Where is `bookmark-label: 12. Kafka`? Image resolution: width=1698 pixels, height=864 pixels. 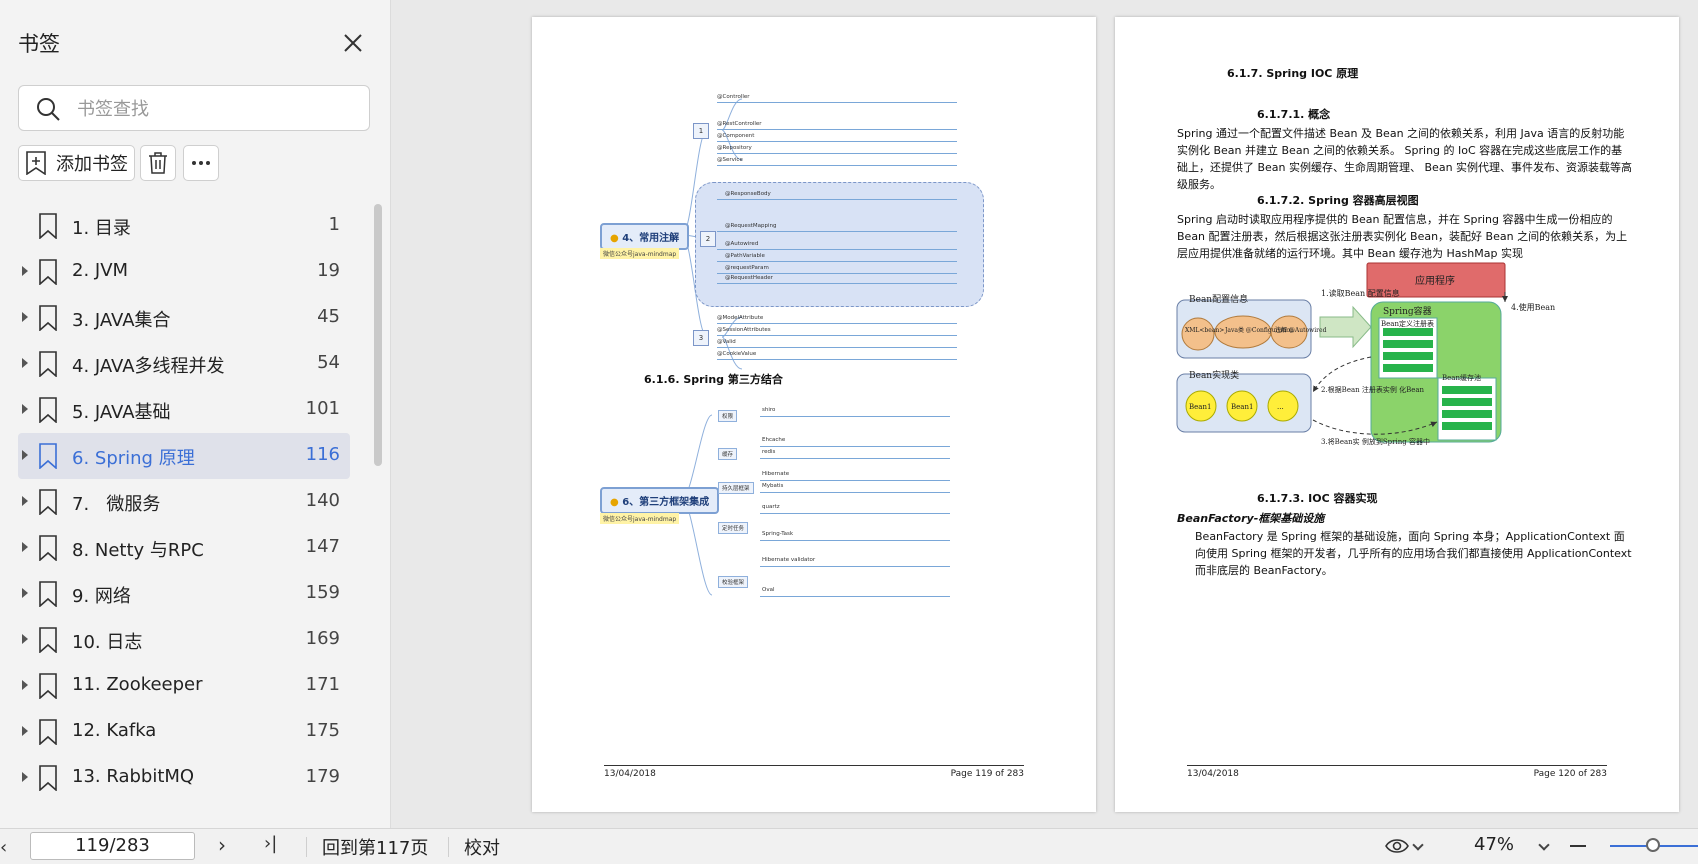 bookmark-label: 12. Kafka is located at coordinates (114, 730).